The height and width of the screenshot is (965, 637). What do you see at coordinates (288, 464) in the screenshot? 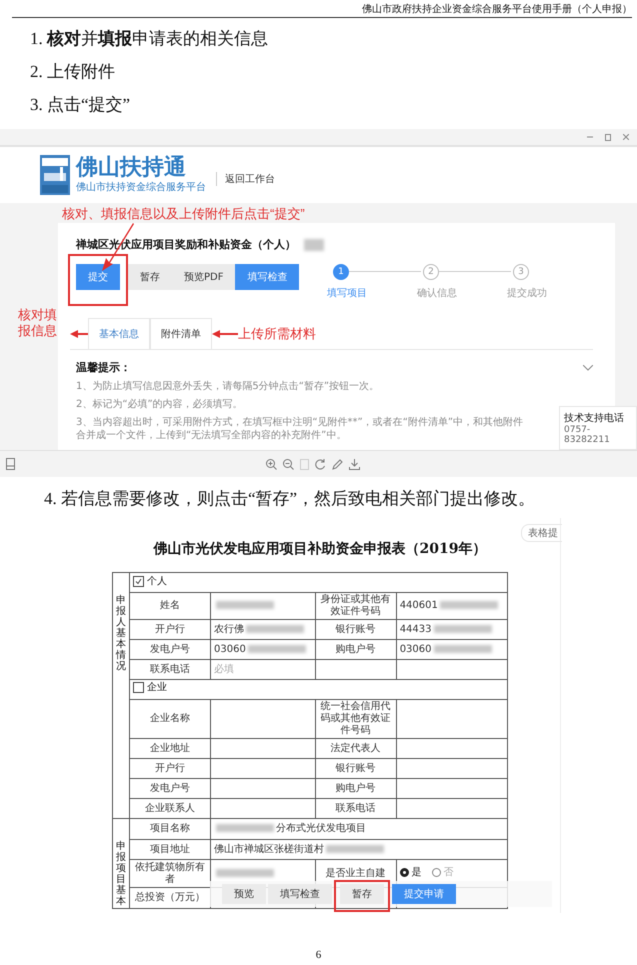
I see `zoom-out-icon` at bounding box center [288, 464].